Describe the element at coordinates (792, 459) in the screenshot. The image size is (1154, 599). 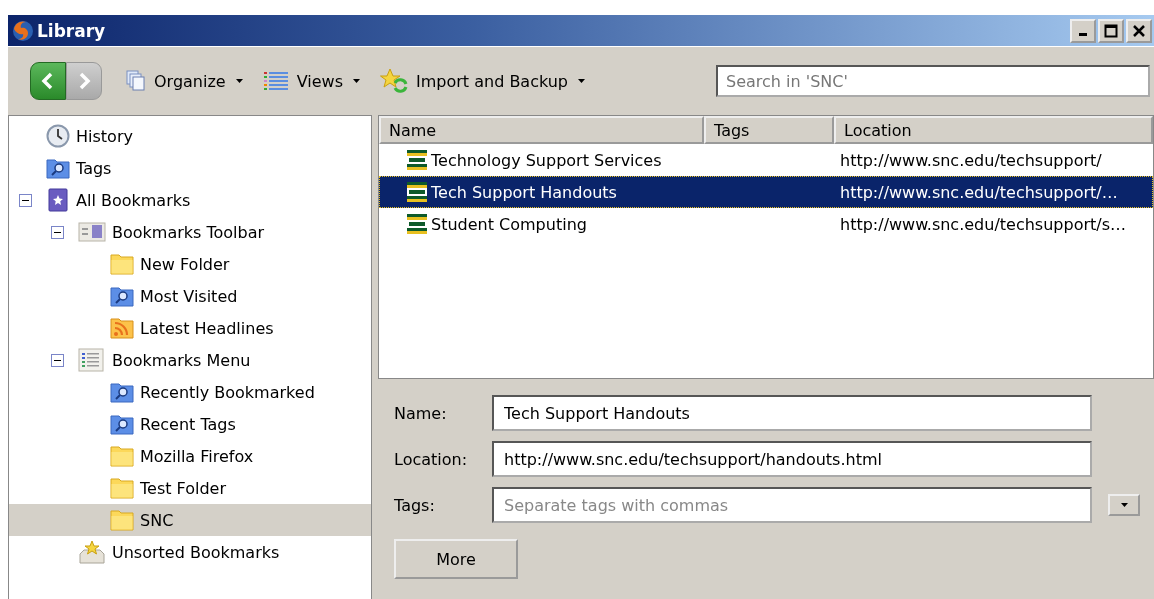
I see `location-field: http://www.snc.edu/techsupport/handouts.html` at that location.